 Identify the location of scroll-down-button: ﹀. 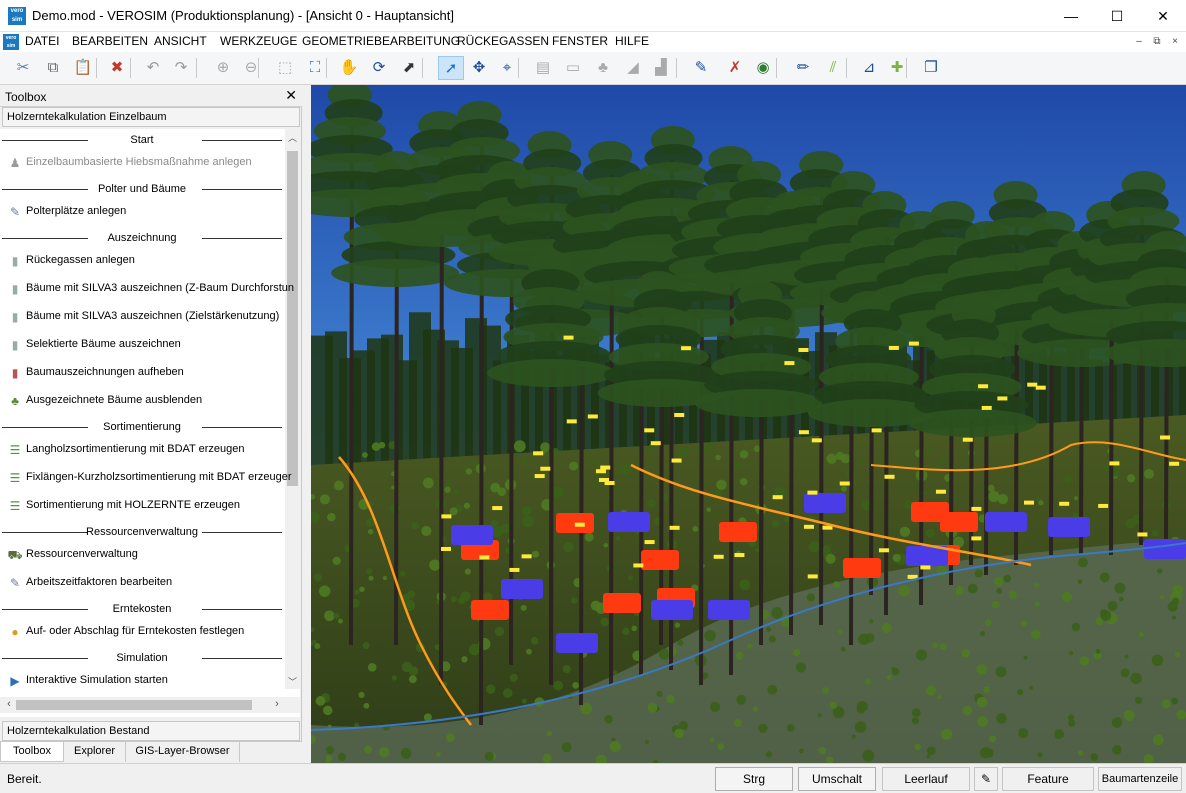
(292, 682).